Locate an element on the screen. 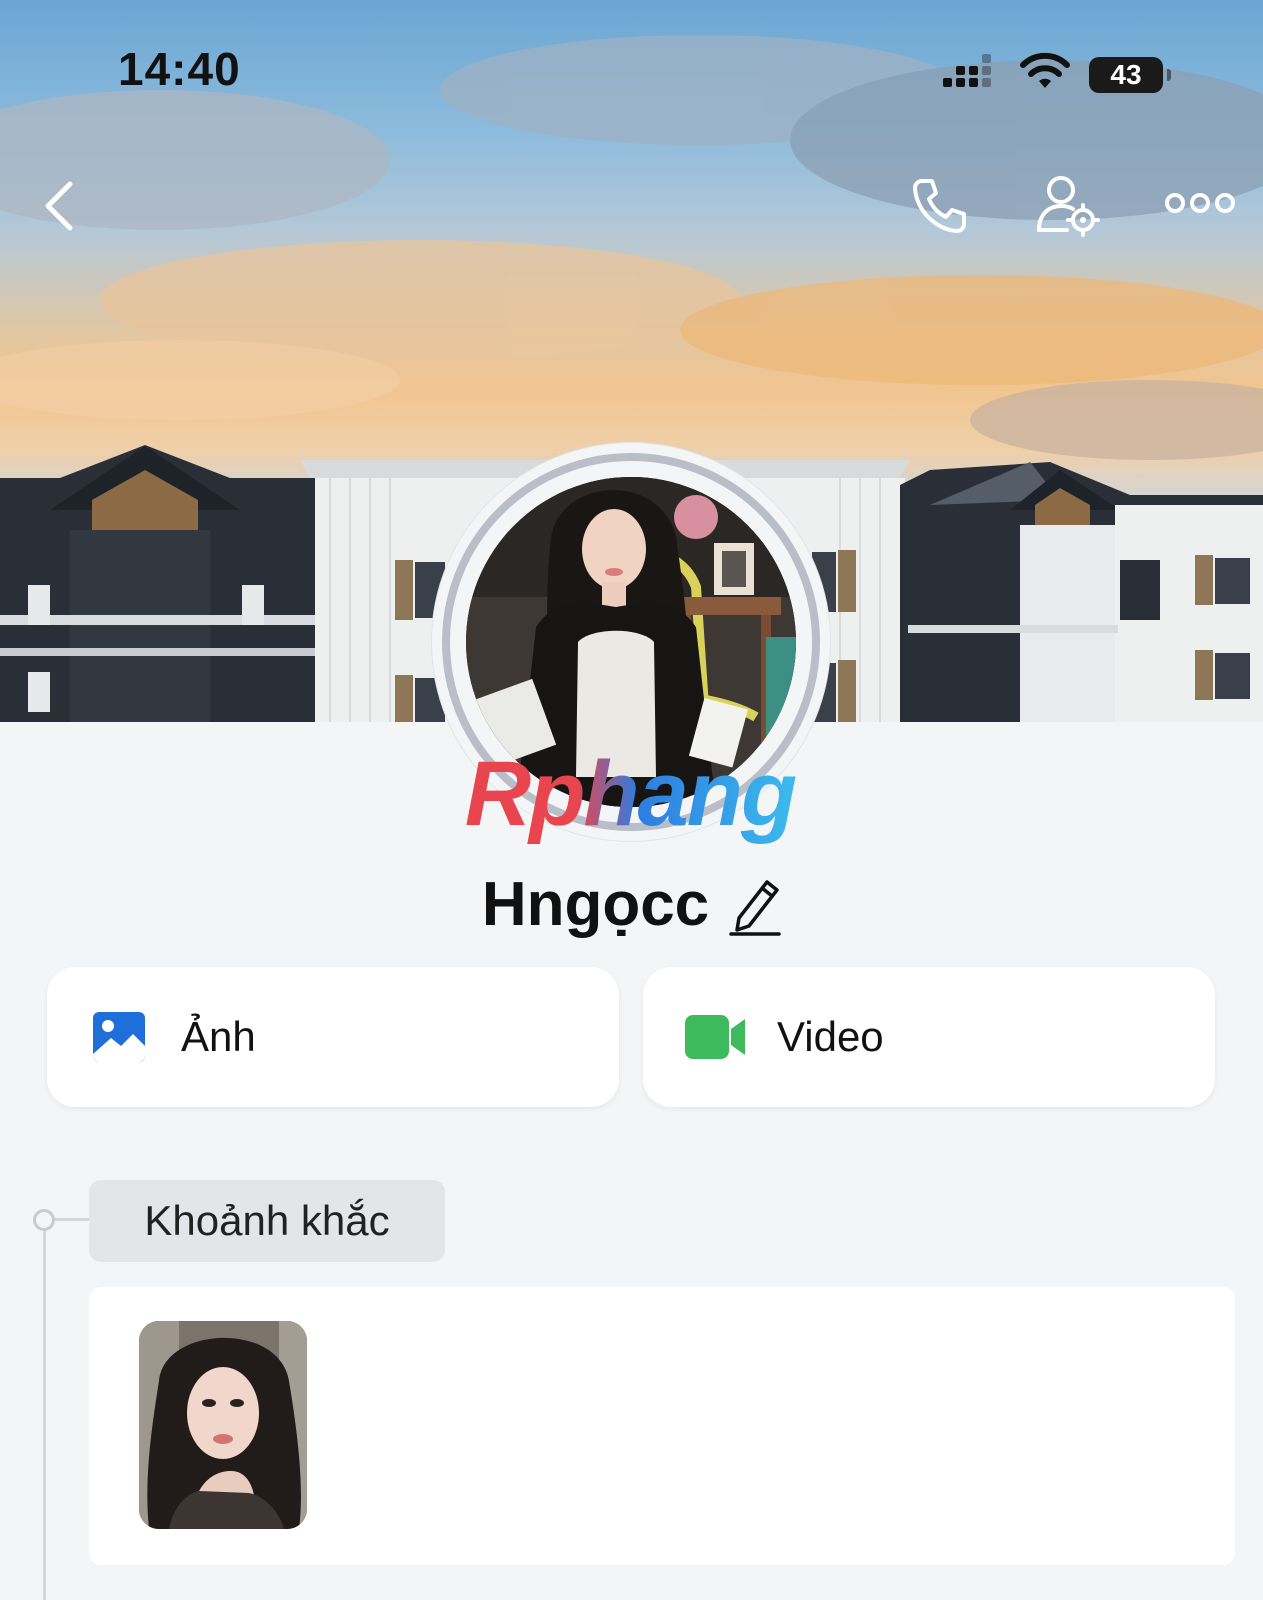 The height and width of the screenshot is (1600, 1263). more-button is located at coordinates (1200, 205).